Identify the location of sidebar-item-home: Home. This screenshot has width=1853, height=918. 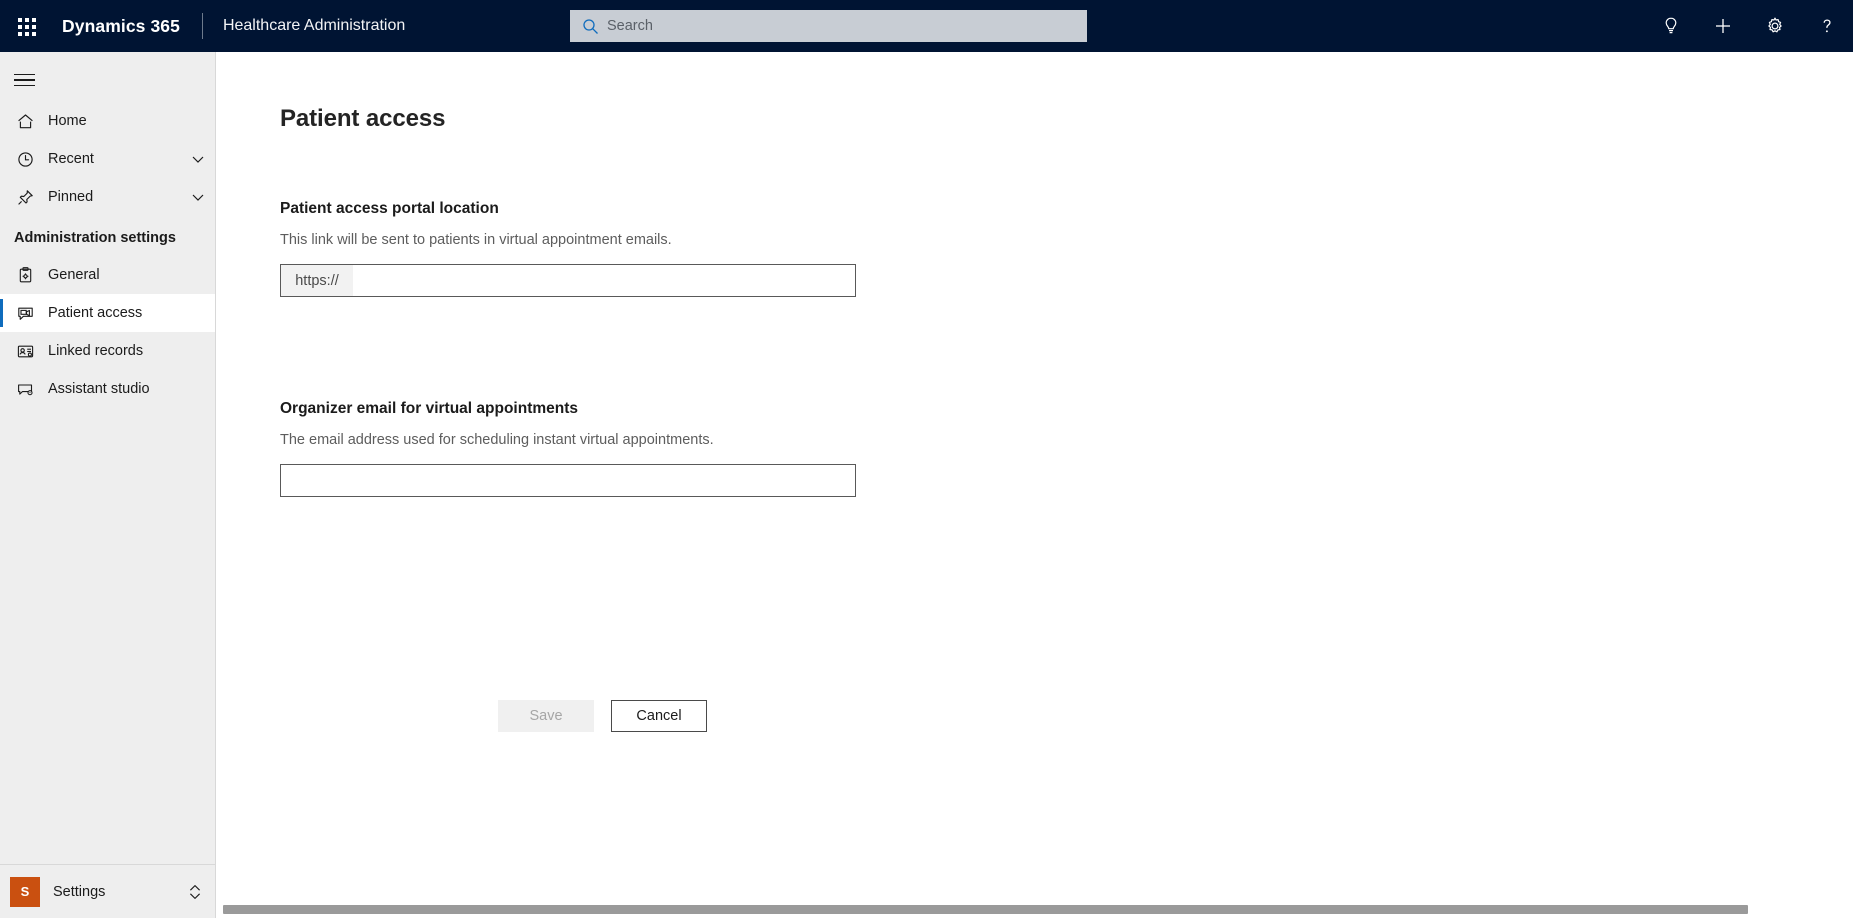
(107, 121).